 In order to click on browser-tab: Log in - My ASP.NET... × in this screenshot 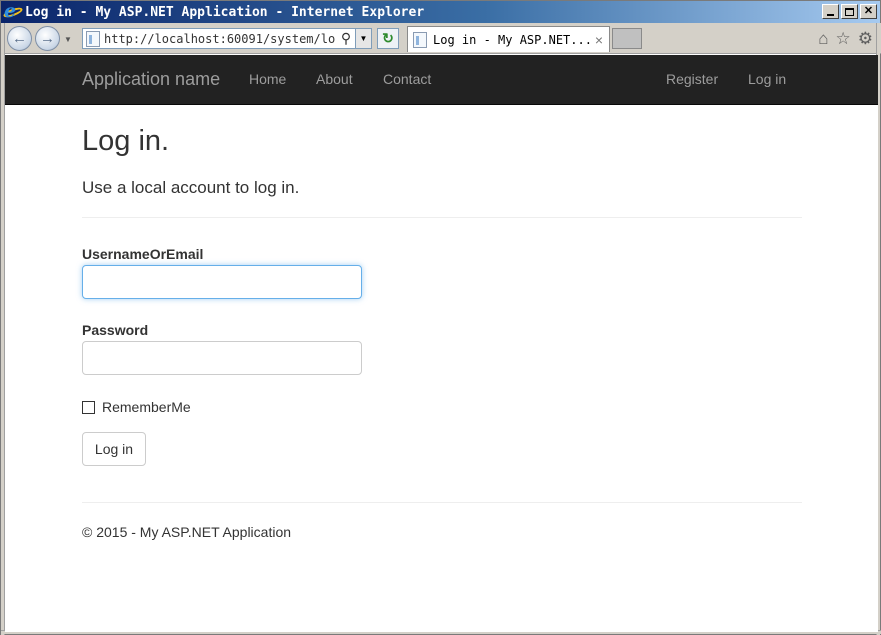, I will do `click(508, 39)`.